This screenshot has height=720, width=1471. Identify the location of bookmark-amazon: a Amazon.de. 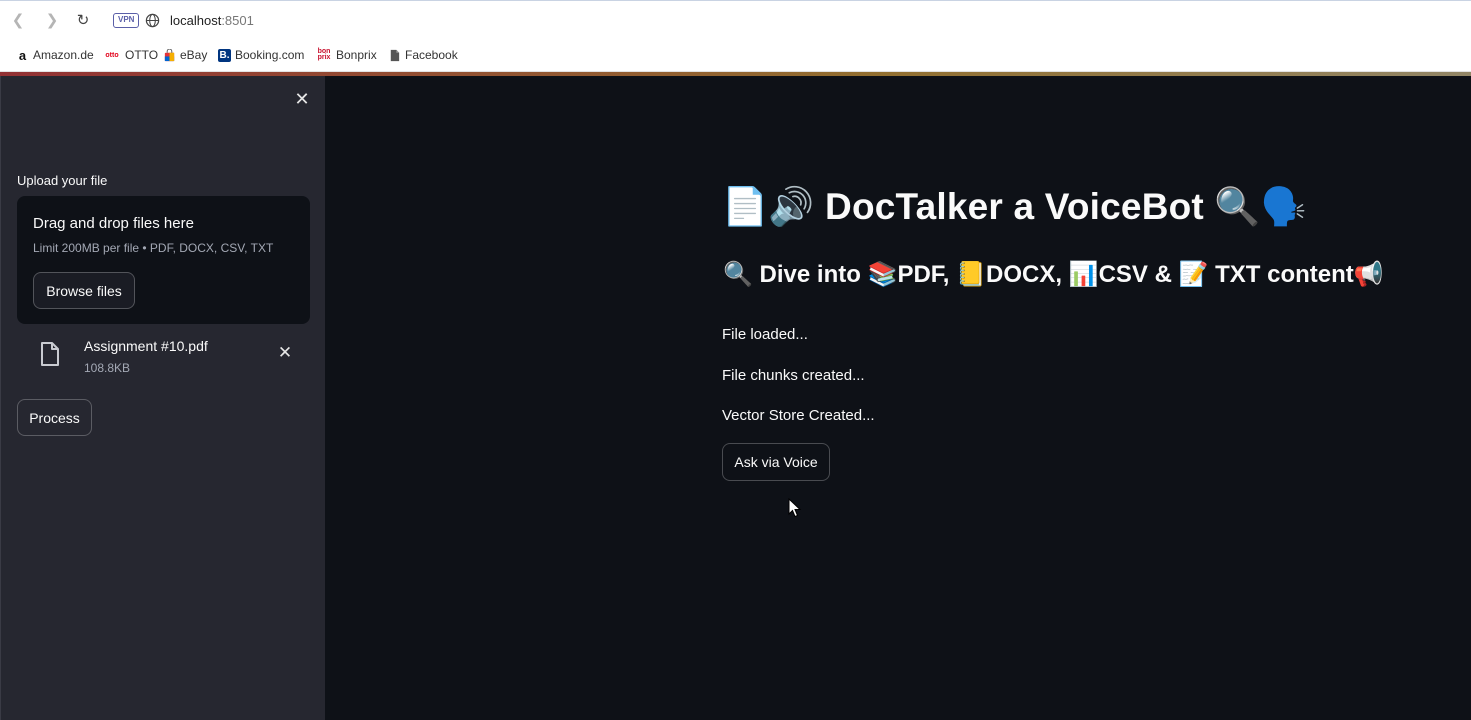
(55, 55).